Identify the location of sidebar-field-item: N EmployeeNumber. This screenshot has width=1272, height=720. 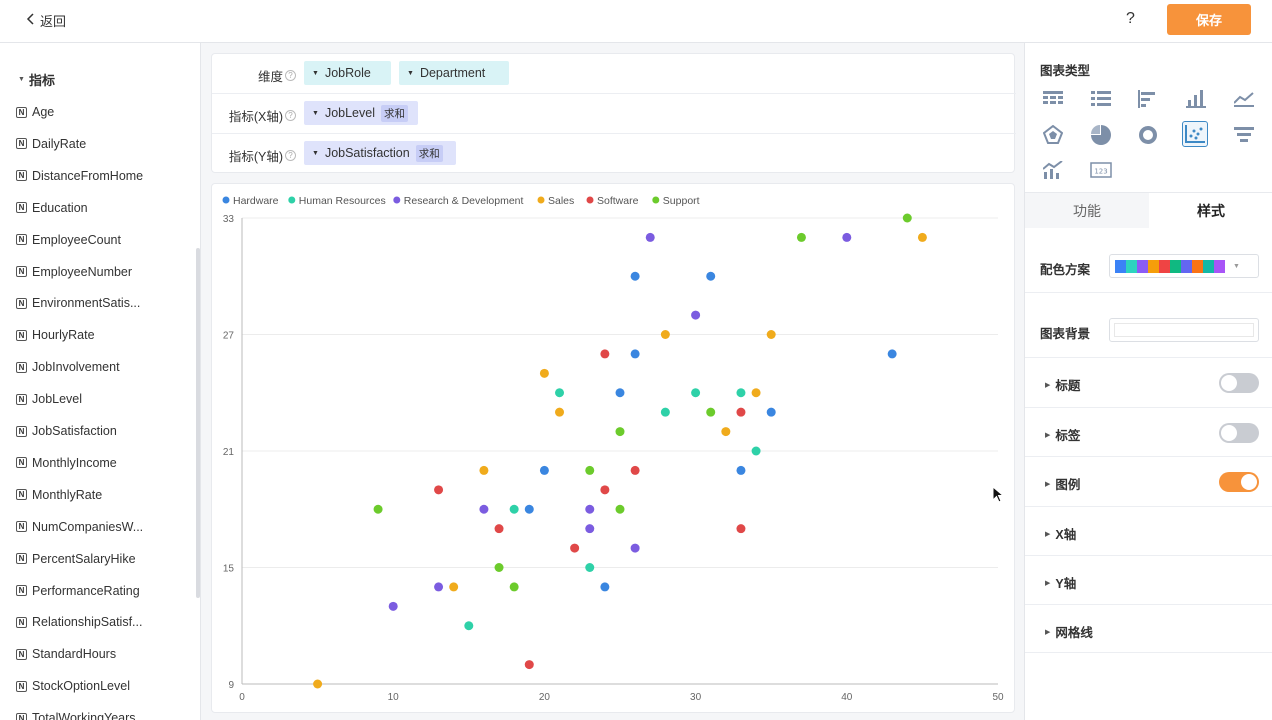
(74, 272).